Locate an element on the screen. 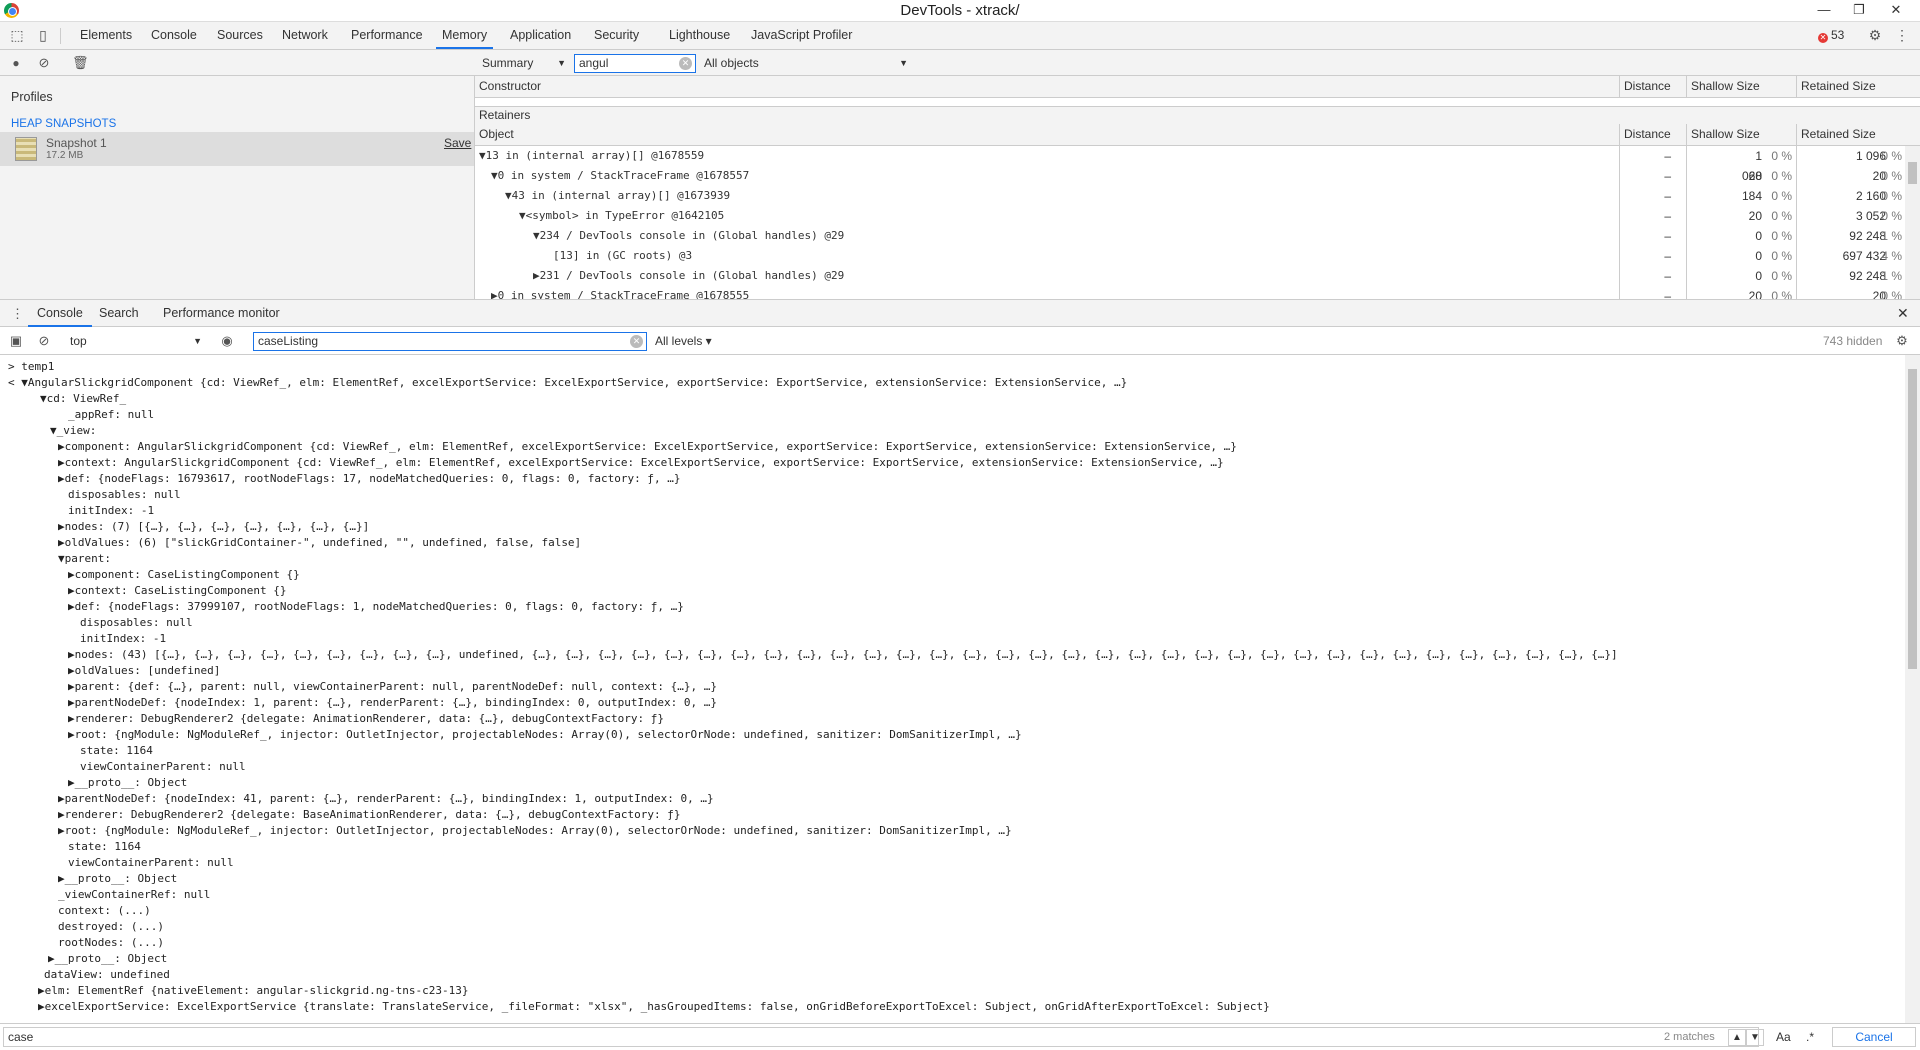 This screenshot has height=1050, width=1920. close-window-icon: ✕ is located at coordinates (1896, 11).